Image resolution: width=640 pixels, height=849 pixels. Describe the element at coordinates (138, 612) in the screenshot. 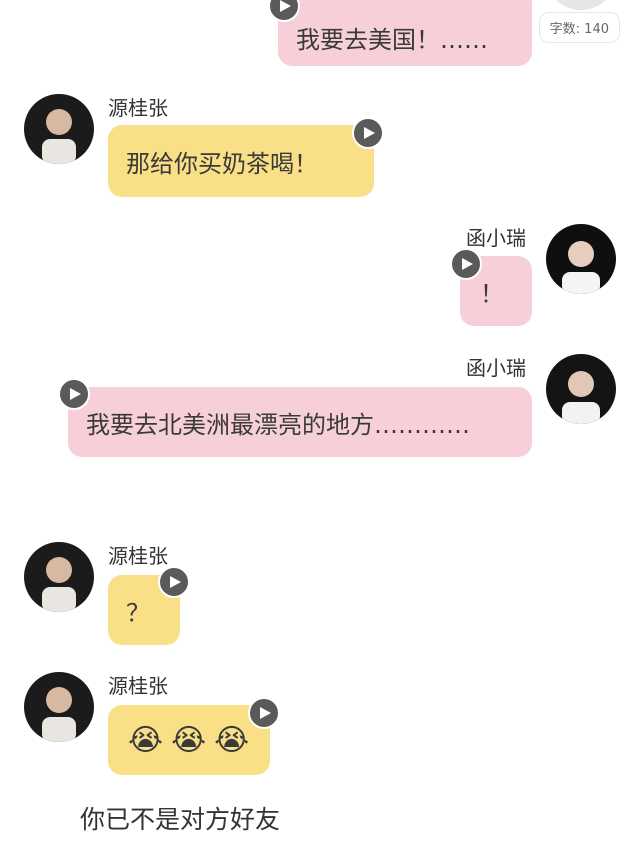

I see `message-text: ？` at that location.